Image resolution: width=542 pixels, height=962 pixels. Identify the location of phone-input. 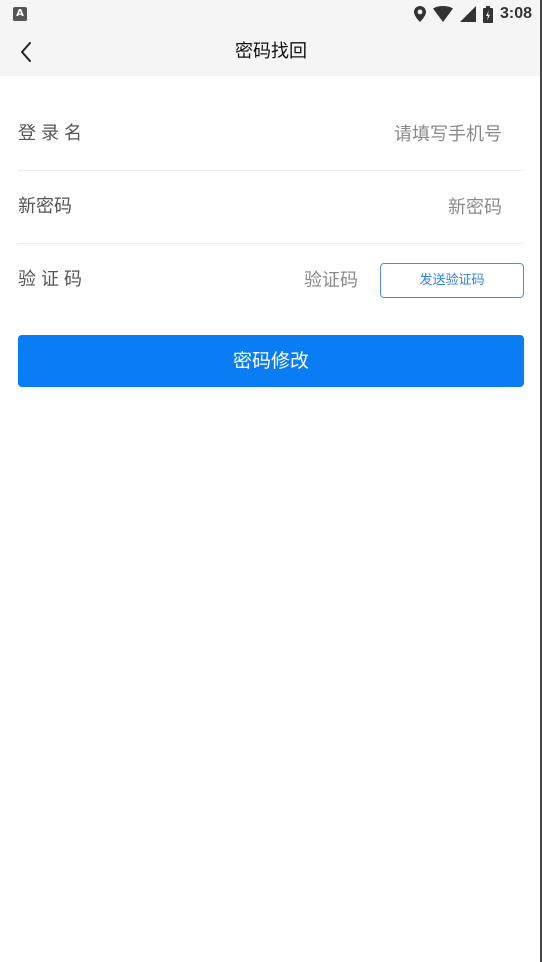
(352, 134).